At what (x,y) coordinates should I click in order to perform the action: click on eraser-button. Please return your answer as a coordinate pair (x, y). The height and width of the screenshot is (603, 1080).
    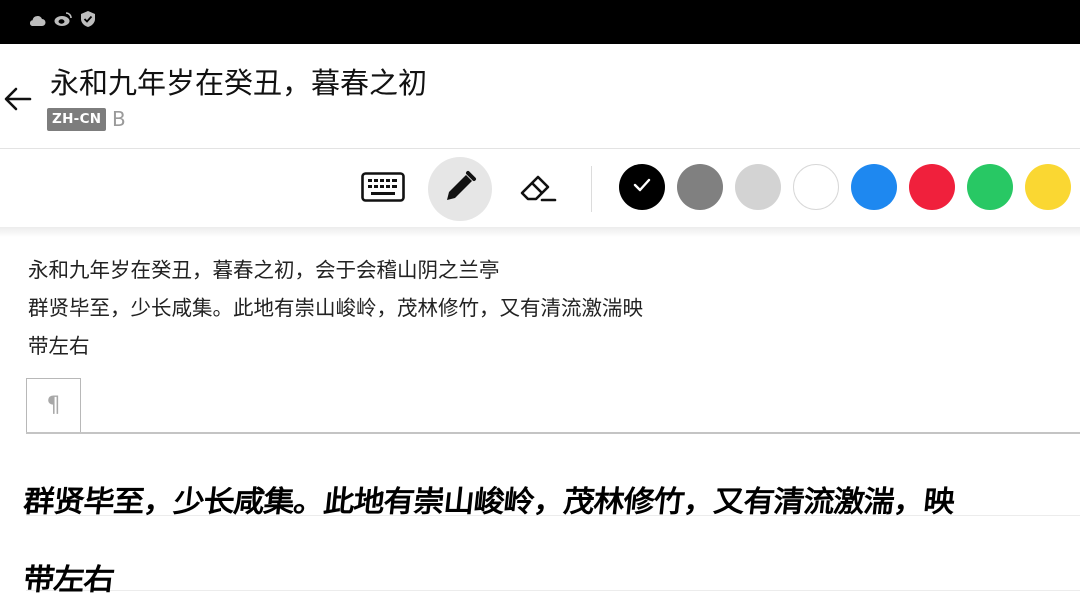
    Looking at the image, I should click on (538, 189).